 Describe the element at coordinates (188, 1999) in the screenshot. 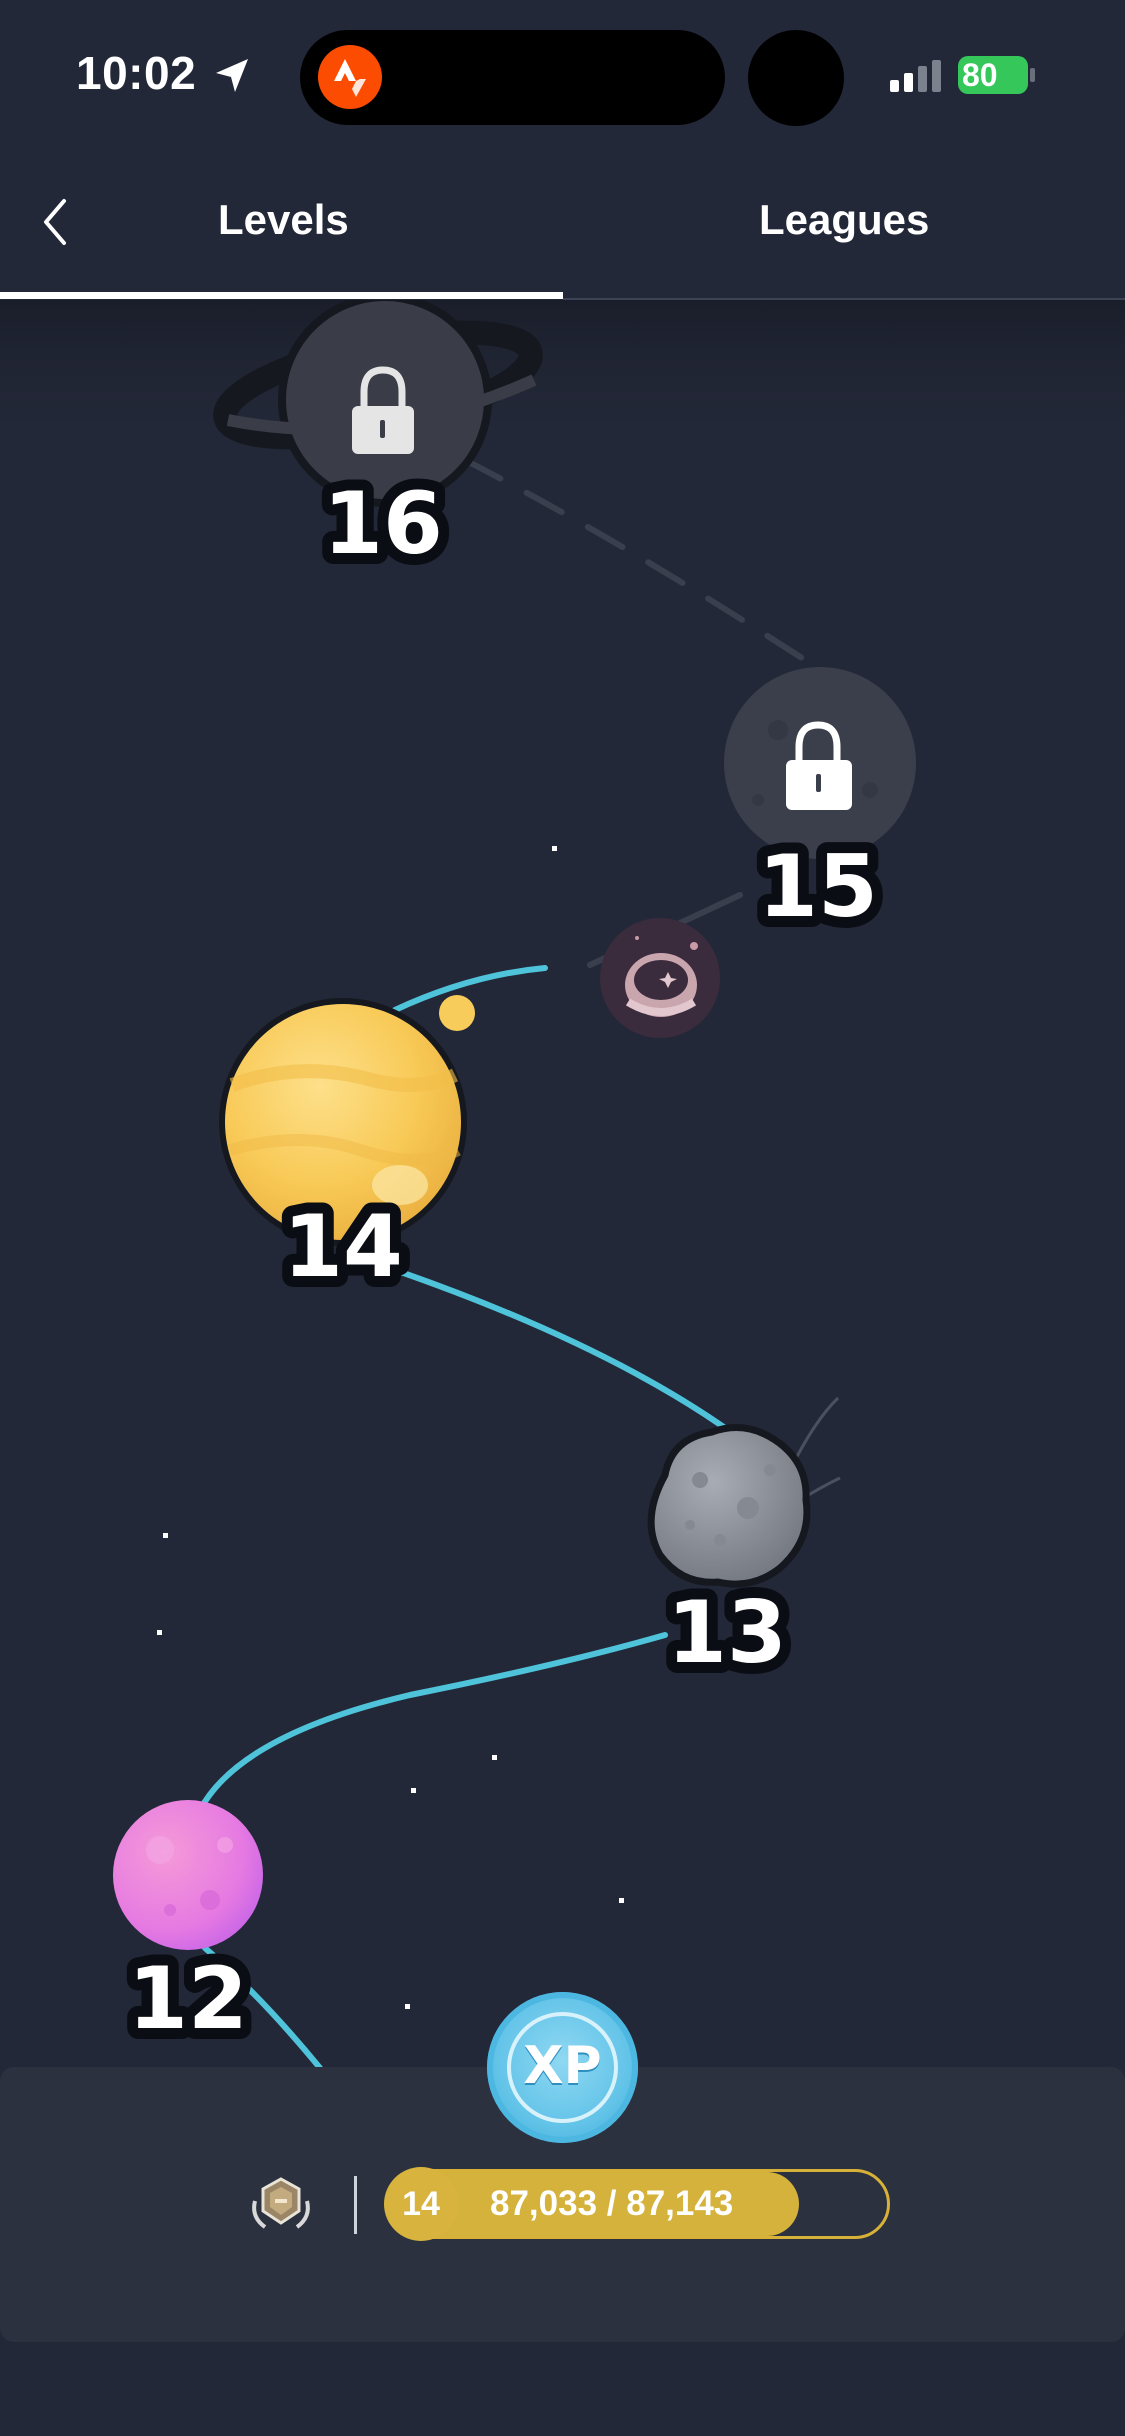

I see `level-12-label: 12` at that location.